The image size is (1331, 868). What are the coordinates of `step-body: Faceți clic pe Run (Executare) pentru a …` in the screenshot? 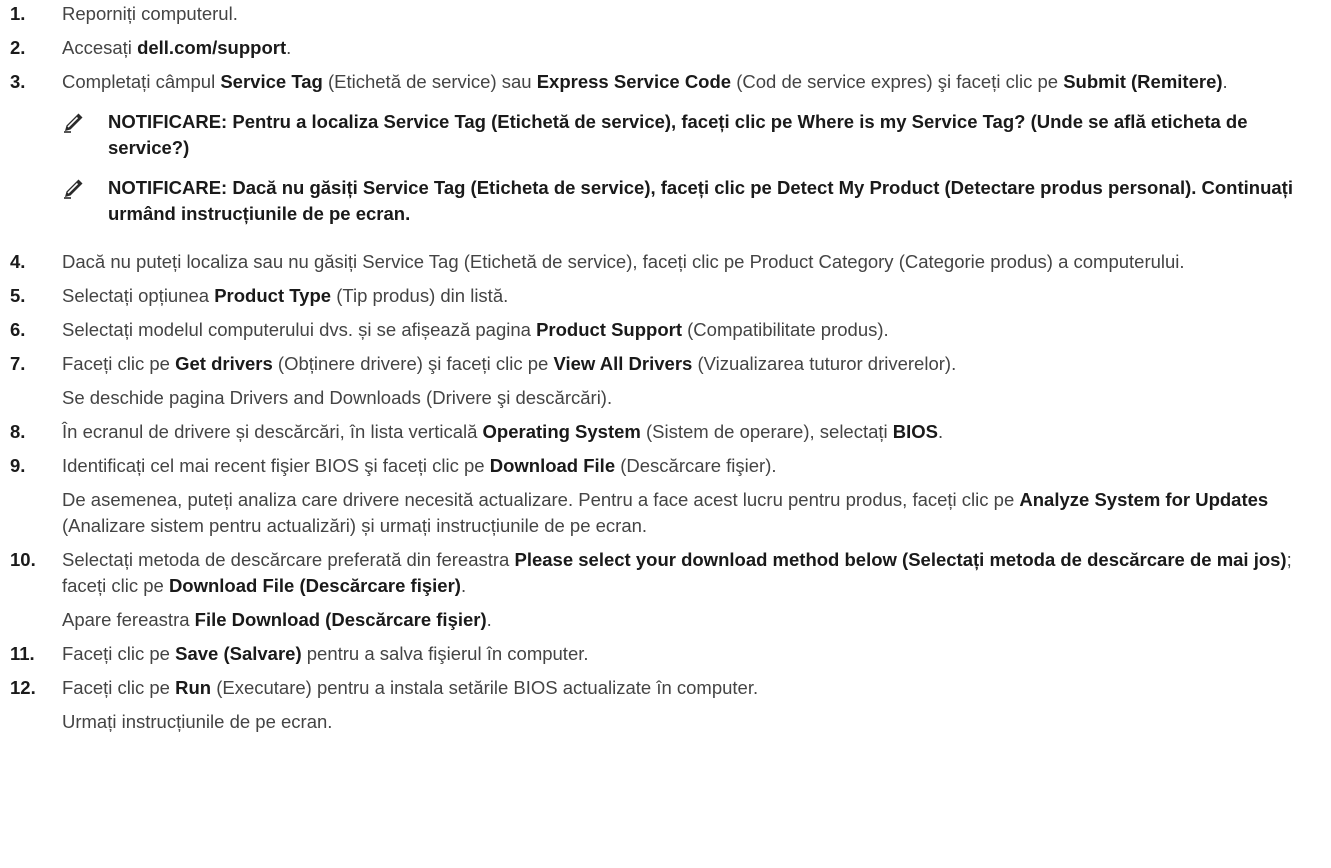 It's located at (691, 705).